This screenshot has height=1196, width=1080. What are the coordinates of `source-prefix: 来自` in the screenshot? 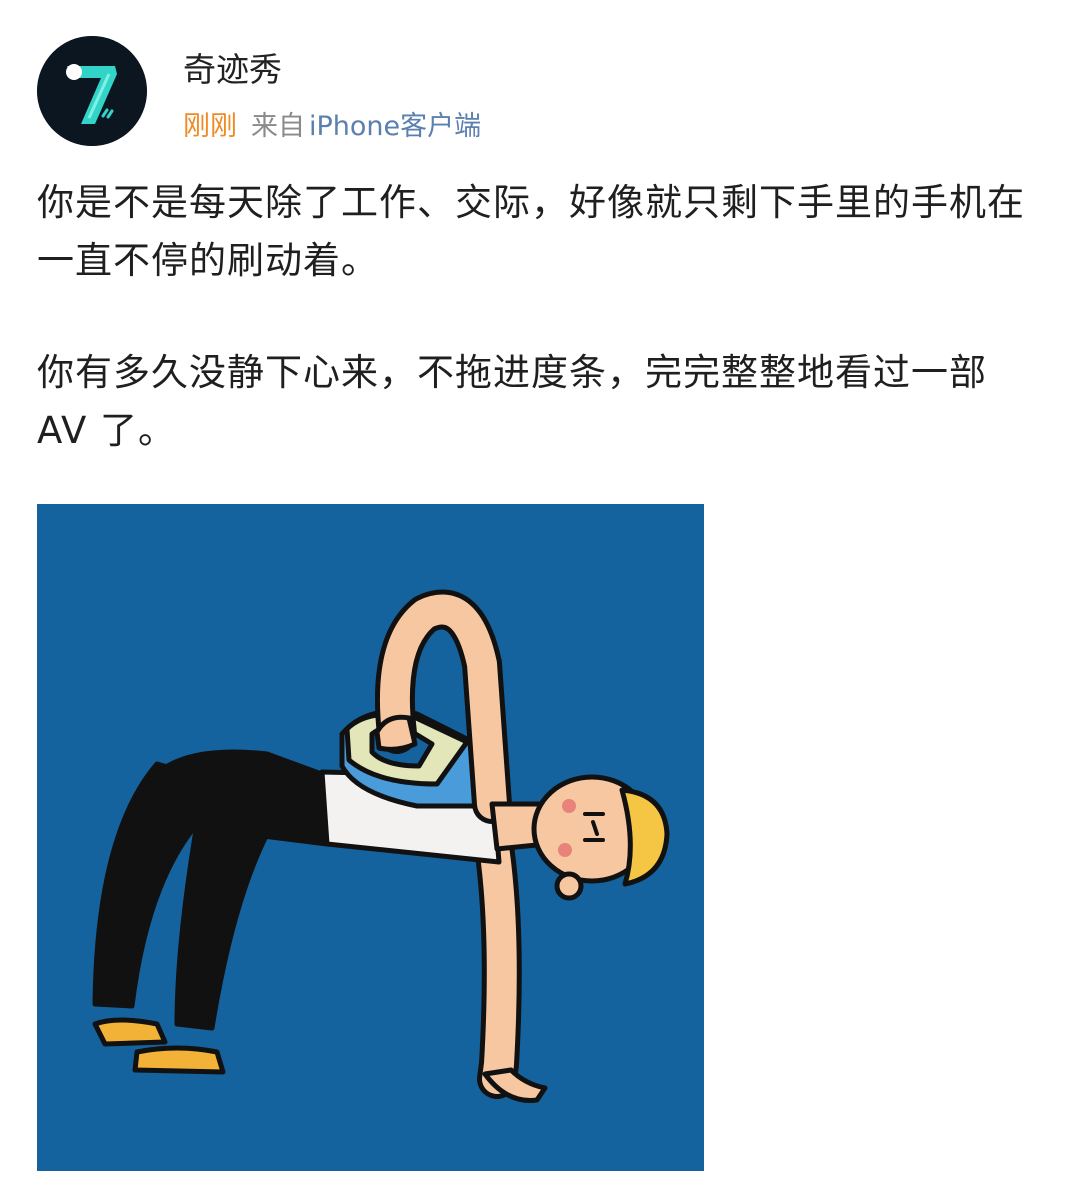 It's located at (278, 126).